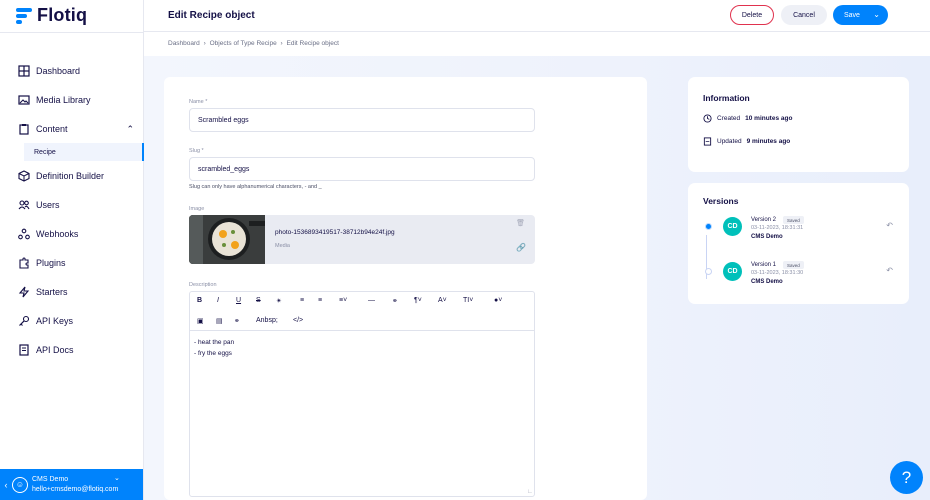  Describe the element at coordinates (362, 120) in the screenshot. I see `name-input: Scrambled eggs` at that location.